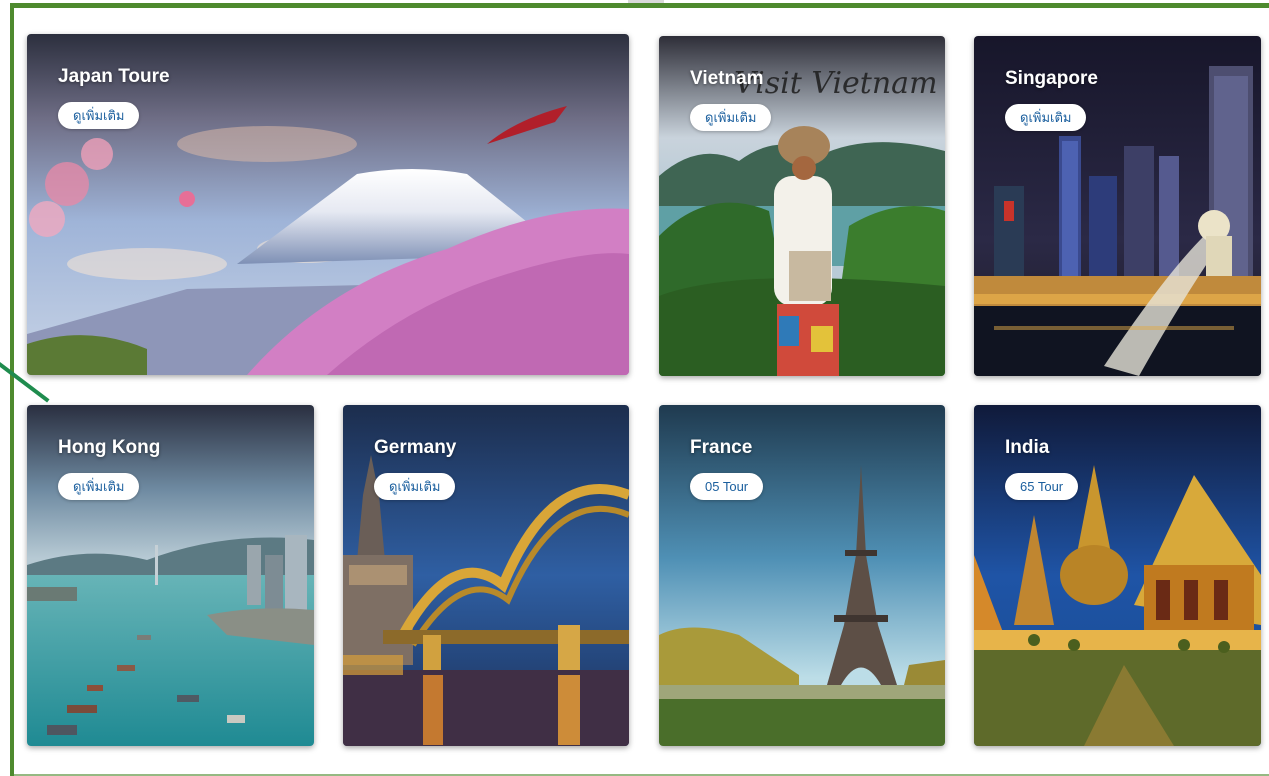 The height and width of the screenshot is (776, 1269). I want to click on destination-card-france: France 05 Tour, so click(802, 575).